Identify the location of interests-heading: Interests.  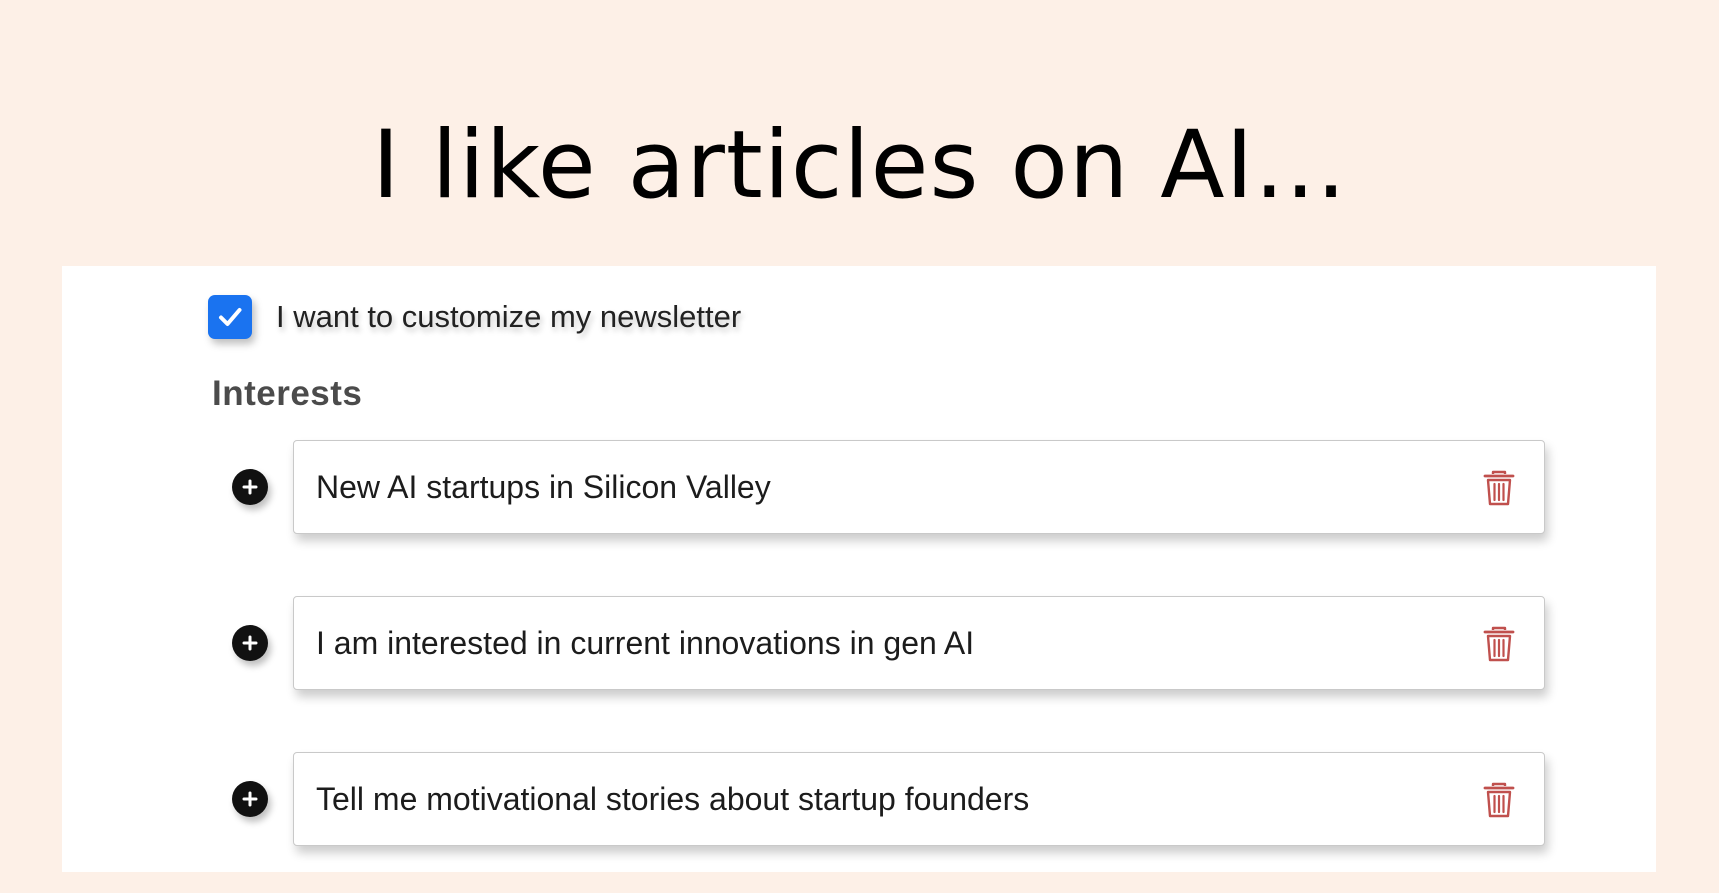
(287, 393).